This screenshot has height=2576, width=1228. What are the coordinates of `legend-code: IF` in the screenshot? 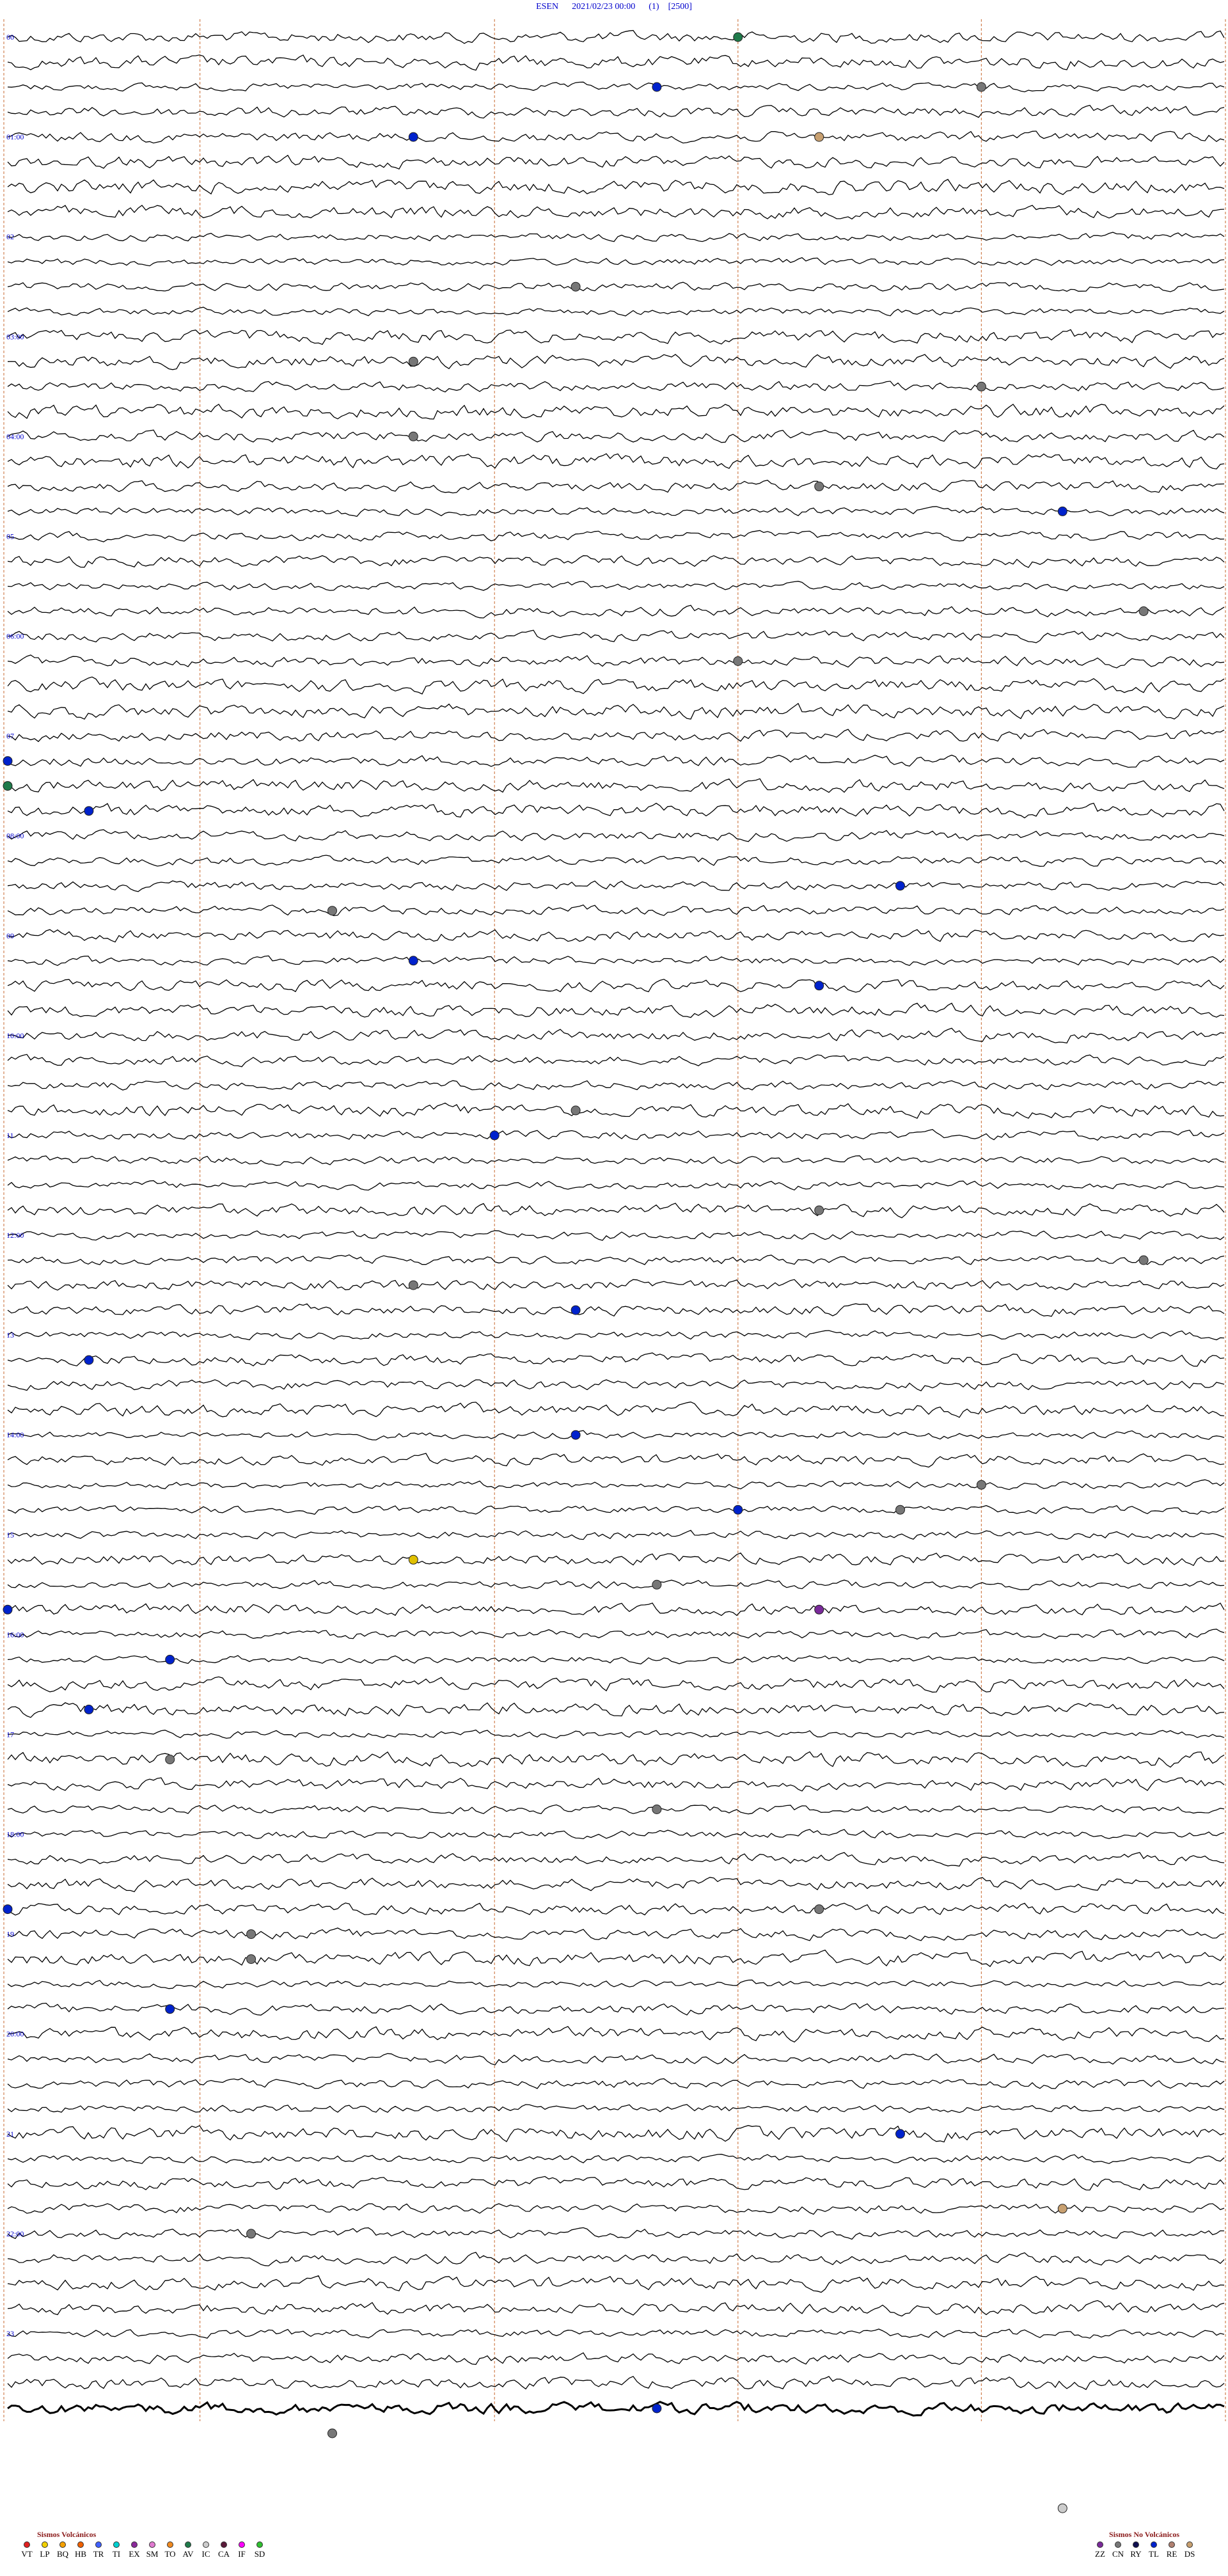 It's located at (242, 2554).